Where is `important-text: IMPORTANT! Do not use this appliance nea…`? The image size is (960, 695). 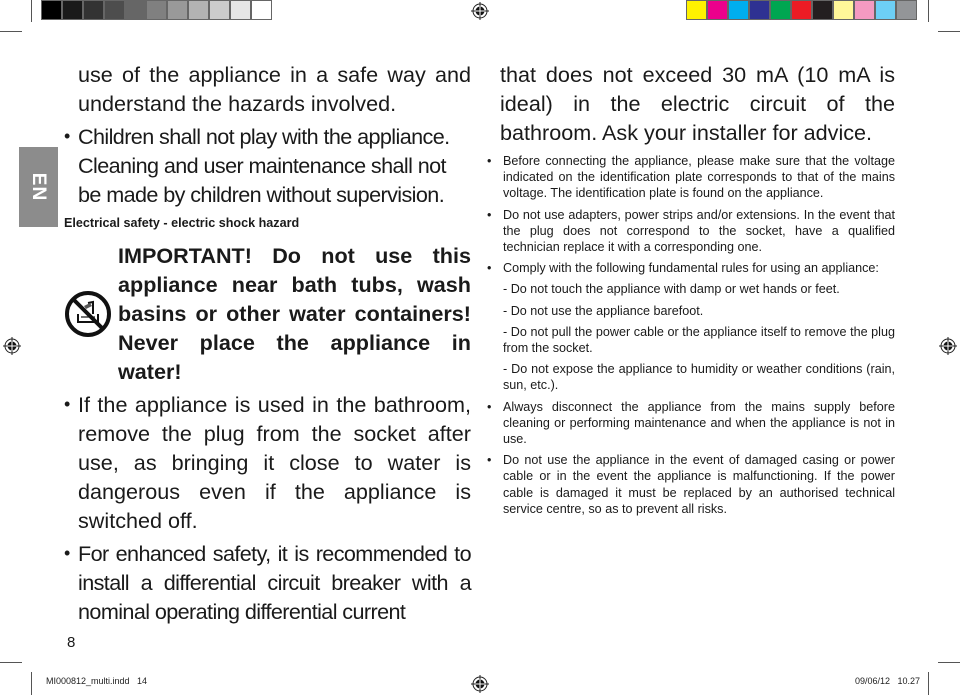
important-text: IMPORTANT! Do not use this appliance nea… is located at coordinates (294, 313).